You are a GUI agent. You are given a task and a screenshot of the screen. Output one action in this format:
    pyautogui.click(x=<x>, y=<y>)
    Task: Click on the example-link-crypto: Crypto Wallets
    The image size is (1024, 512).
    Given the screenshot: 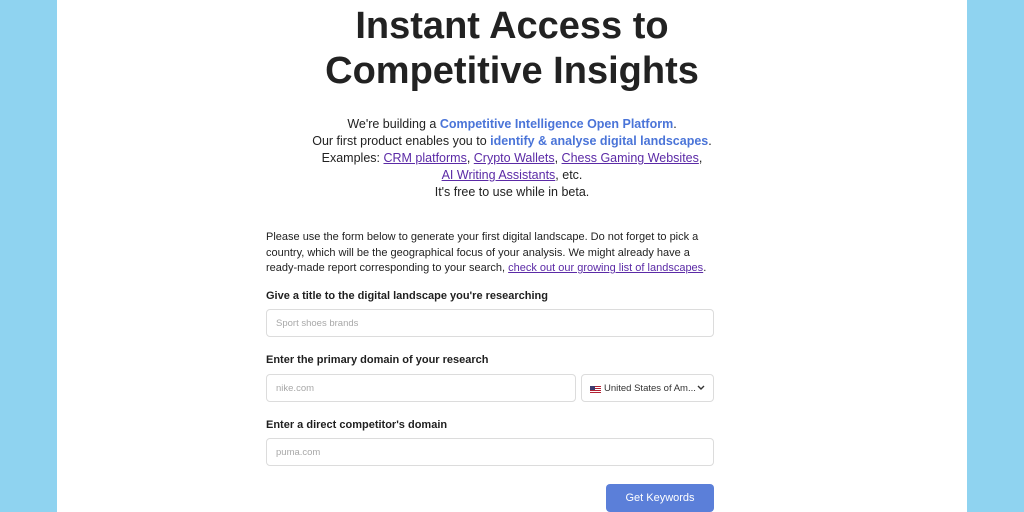 What is the action you would take?
    pyautogui.click(x=514, y=158)
    